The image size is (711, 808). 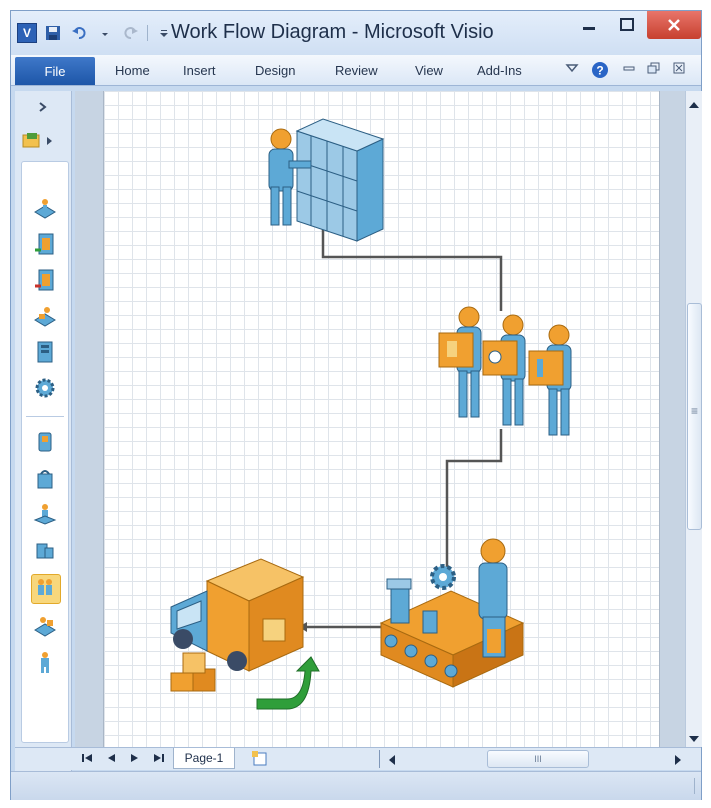 What do you see at coordinates (694, 106) in the screenshot?
I see `scroll-up-icon` at bounding box center [694, 106].